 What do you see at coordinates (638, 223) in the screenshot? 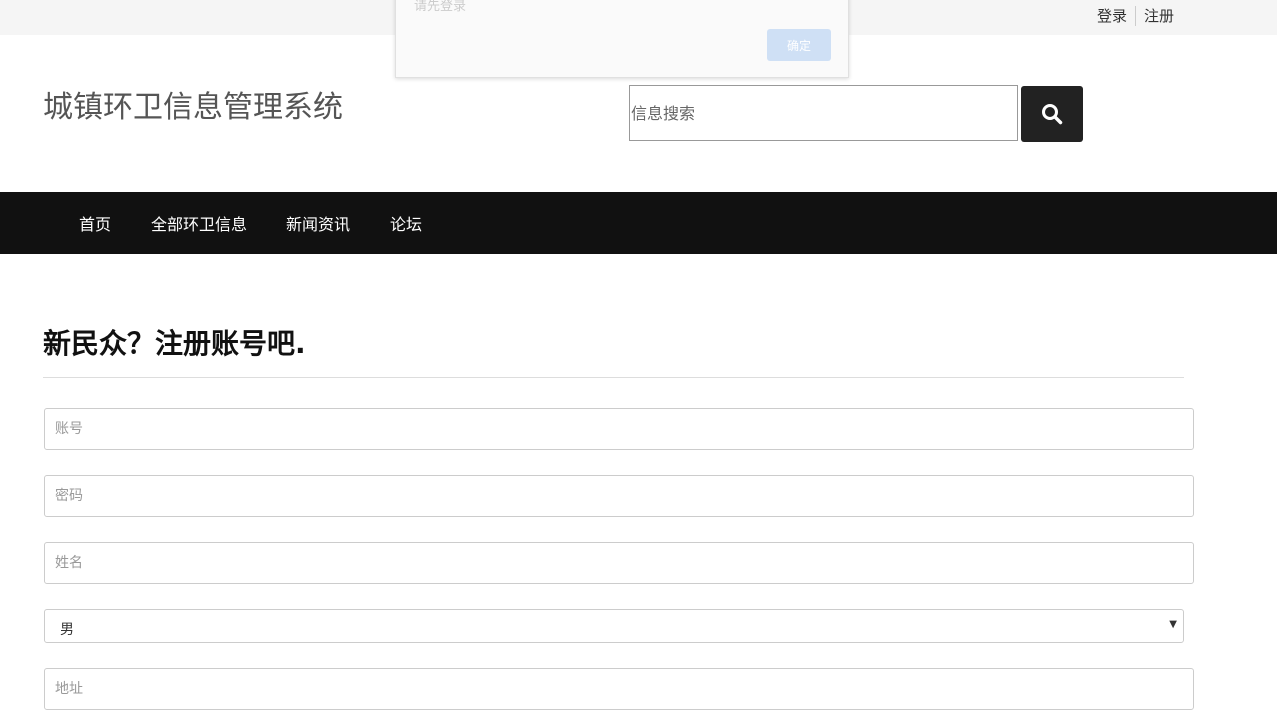
I see `main-navbar: 首页 全部环卫信息 新闻资讯 论坛` at bounding box center [638, 223].